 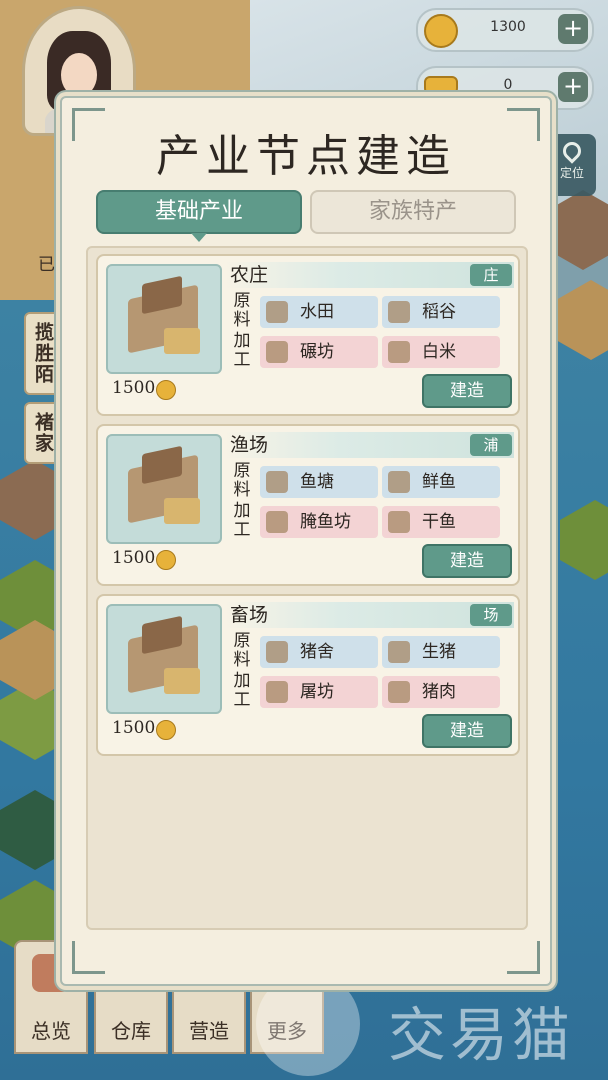 What do you see at coordinates (277, 482) in the screenshot?
I see `pond-icon` at bounding box center [277, 482].